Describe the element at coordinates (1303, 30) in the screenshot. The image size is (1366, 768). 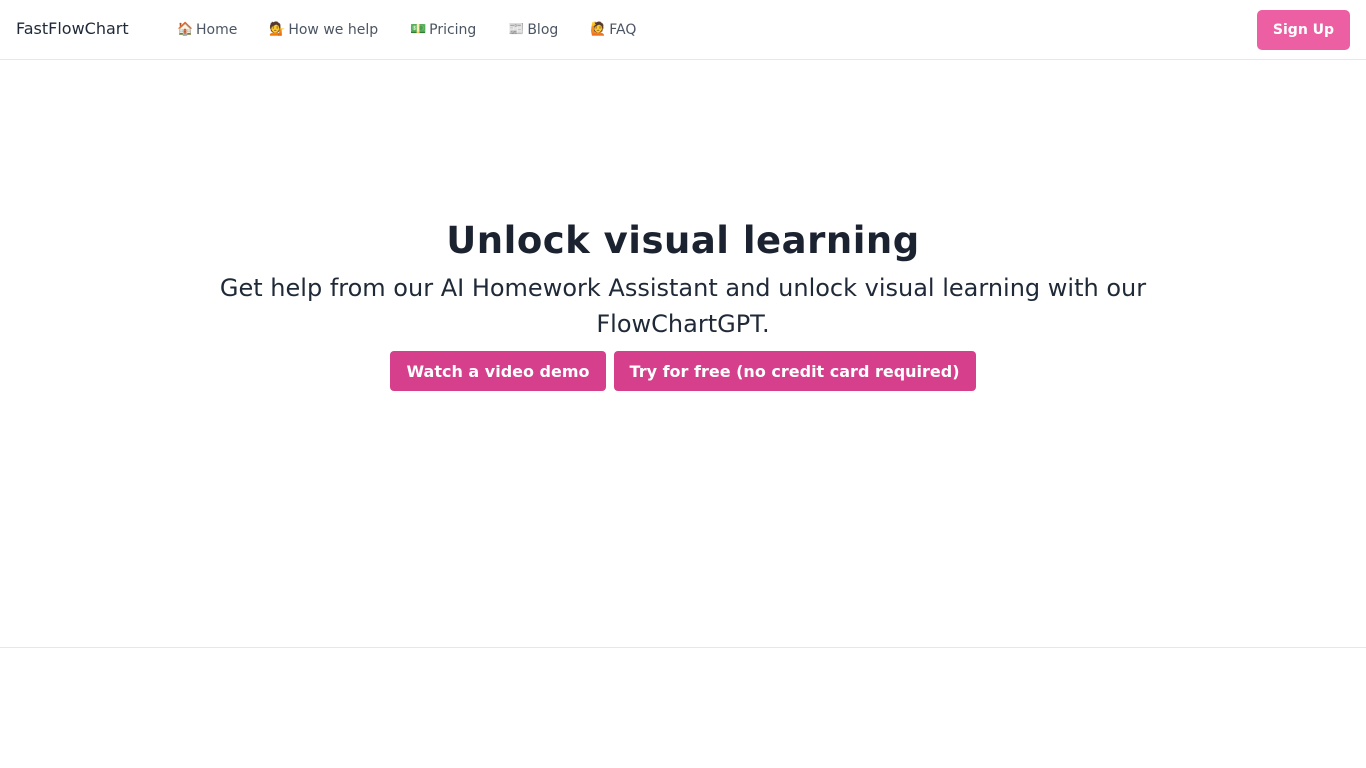
I see `sign-up-button: Sign Up` at that location.